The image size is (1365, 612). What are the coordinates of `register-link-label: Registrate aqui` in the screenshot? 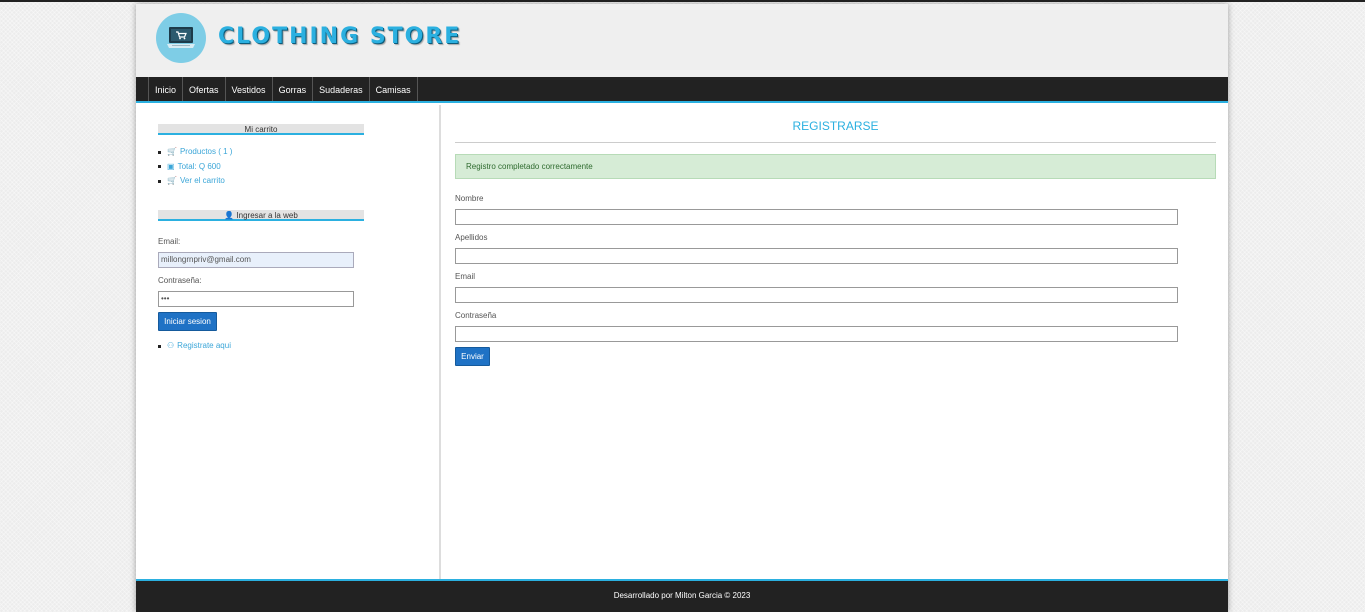 It's located at (204, 346).